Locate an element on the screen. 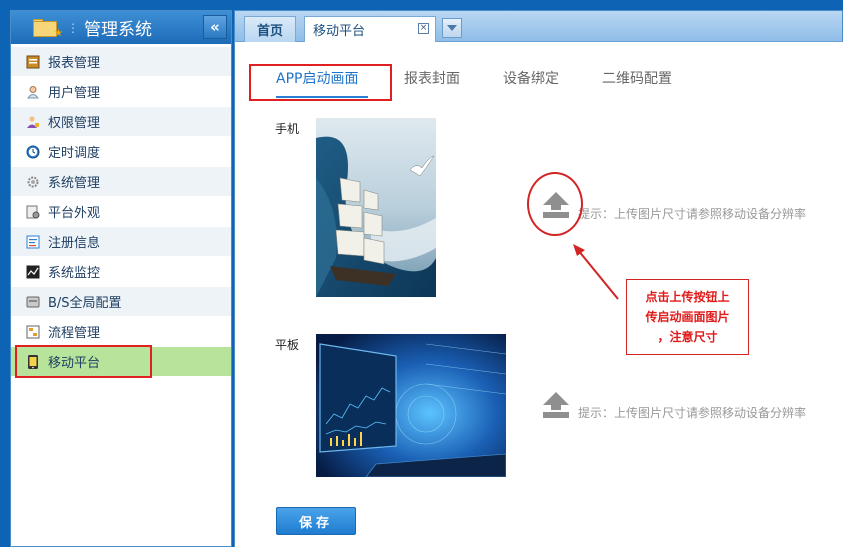  save-button: 保存 is located at coordinates (316, 521).